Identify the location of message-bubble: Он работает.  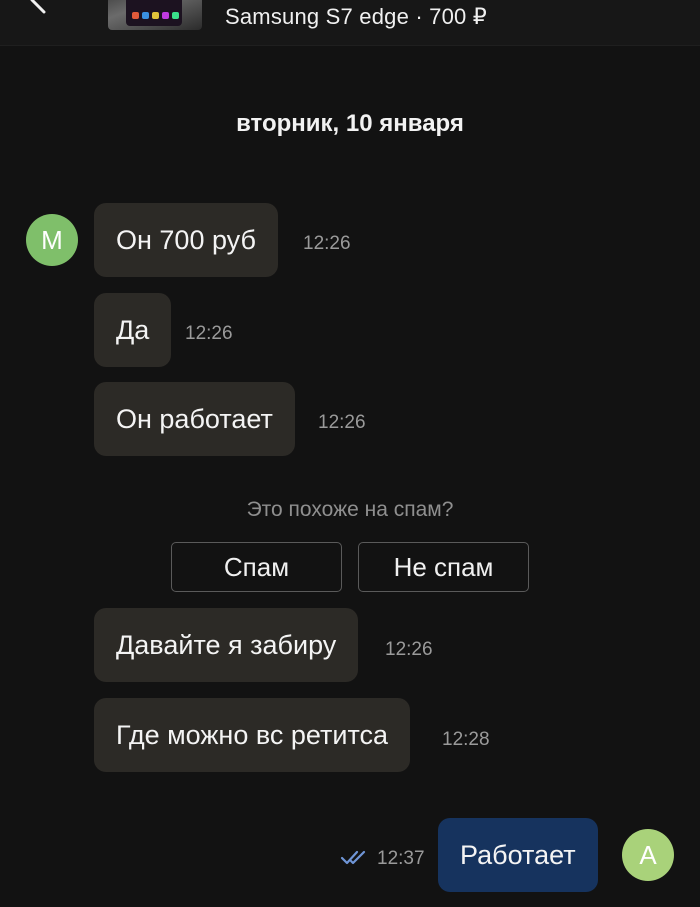
(194, 419).